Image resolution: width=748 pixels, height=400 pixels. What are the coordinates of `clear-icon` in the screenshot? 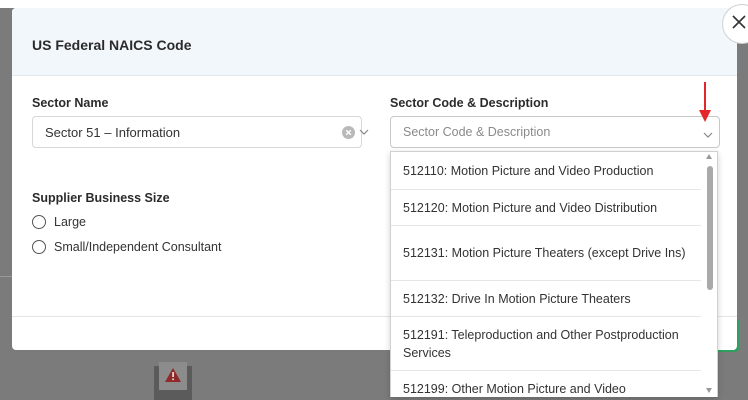 It's located at (348, 132).